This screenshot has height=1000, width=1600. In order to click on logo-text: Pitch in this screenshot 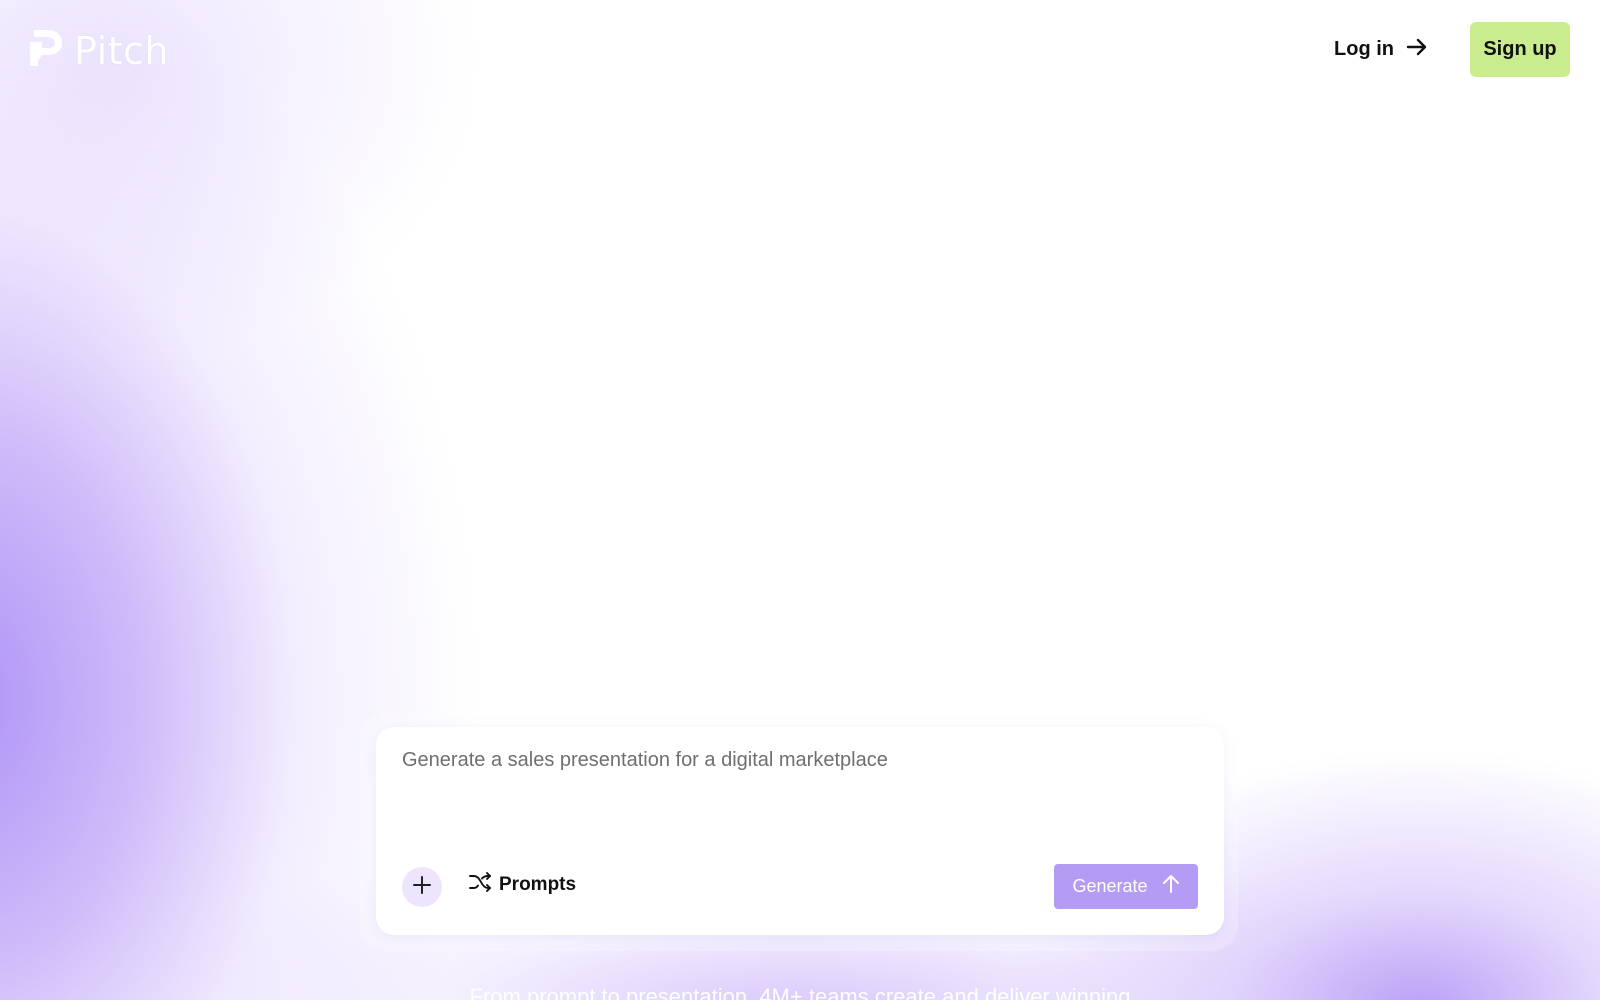, I will do `click(122, 50)`.